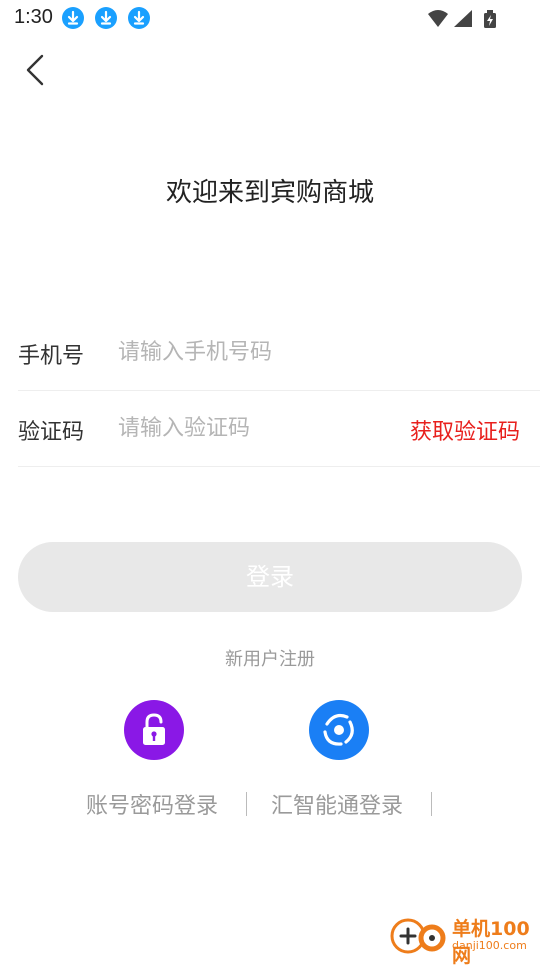 The width and height of the screenshot is (540, 968). I want to click on hzn-login-button, so click(339, 730).